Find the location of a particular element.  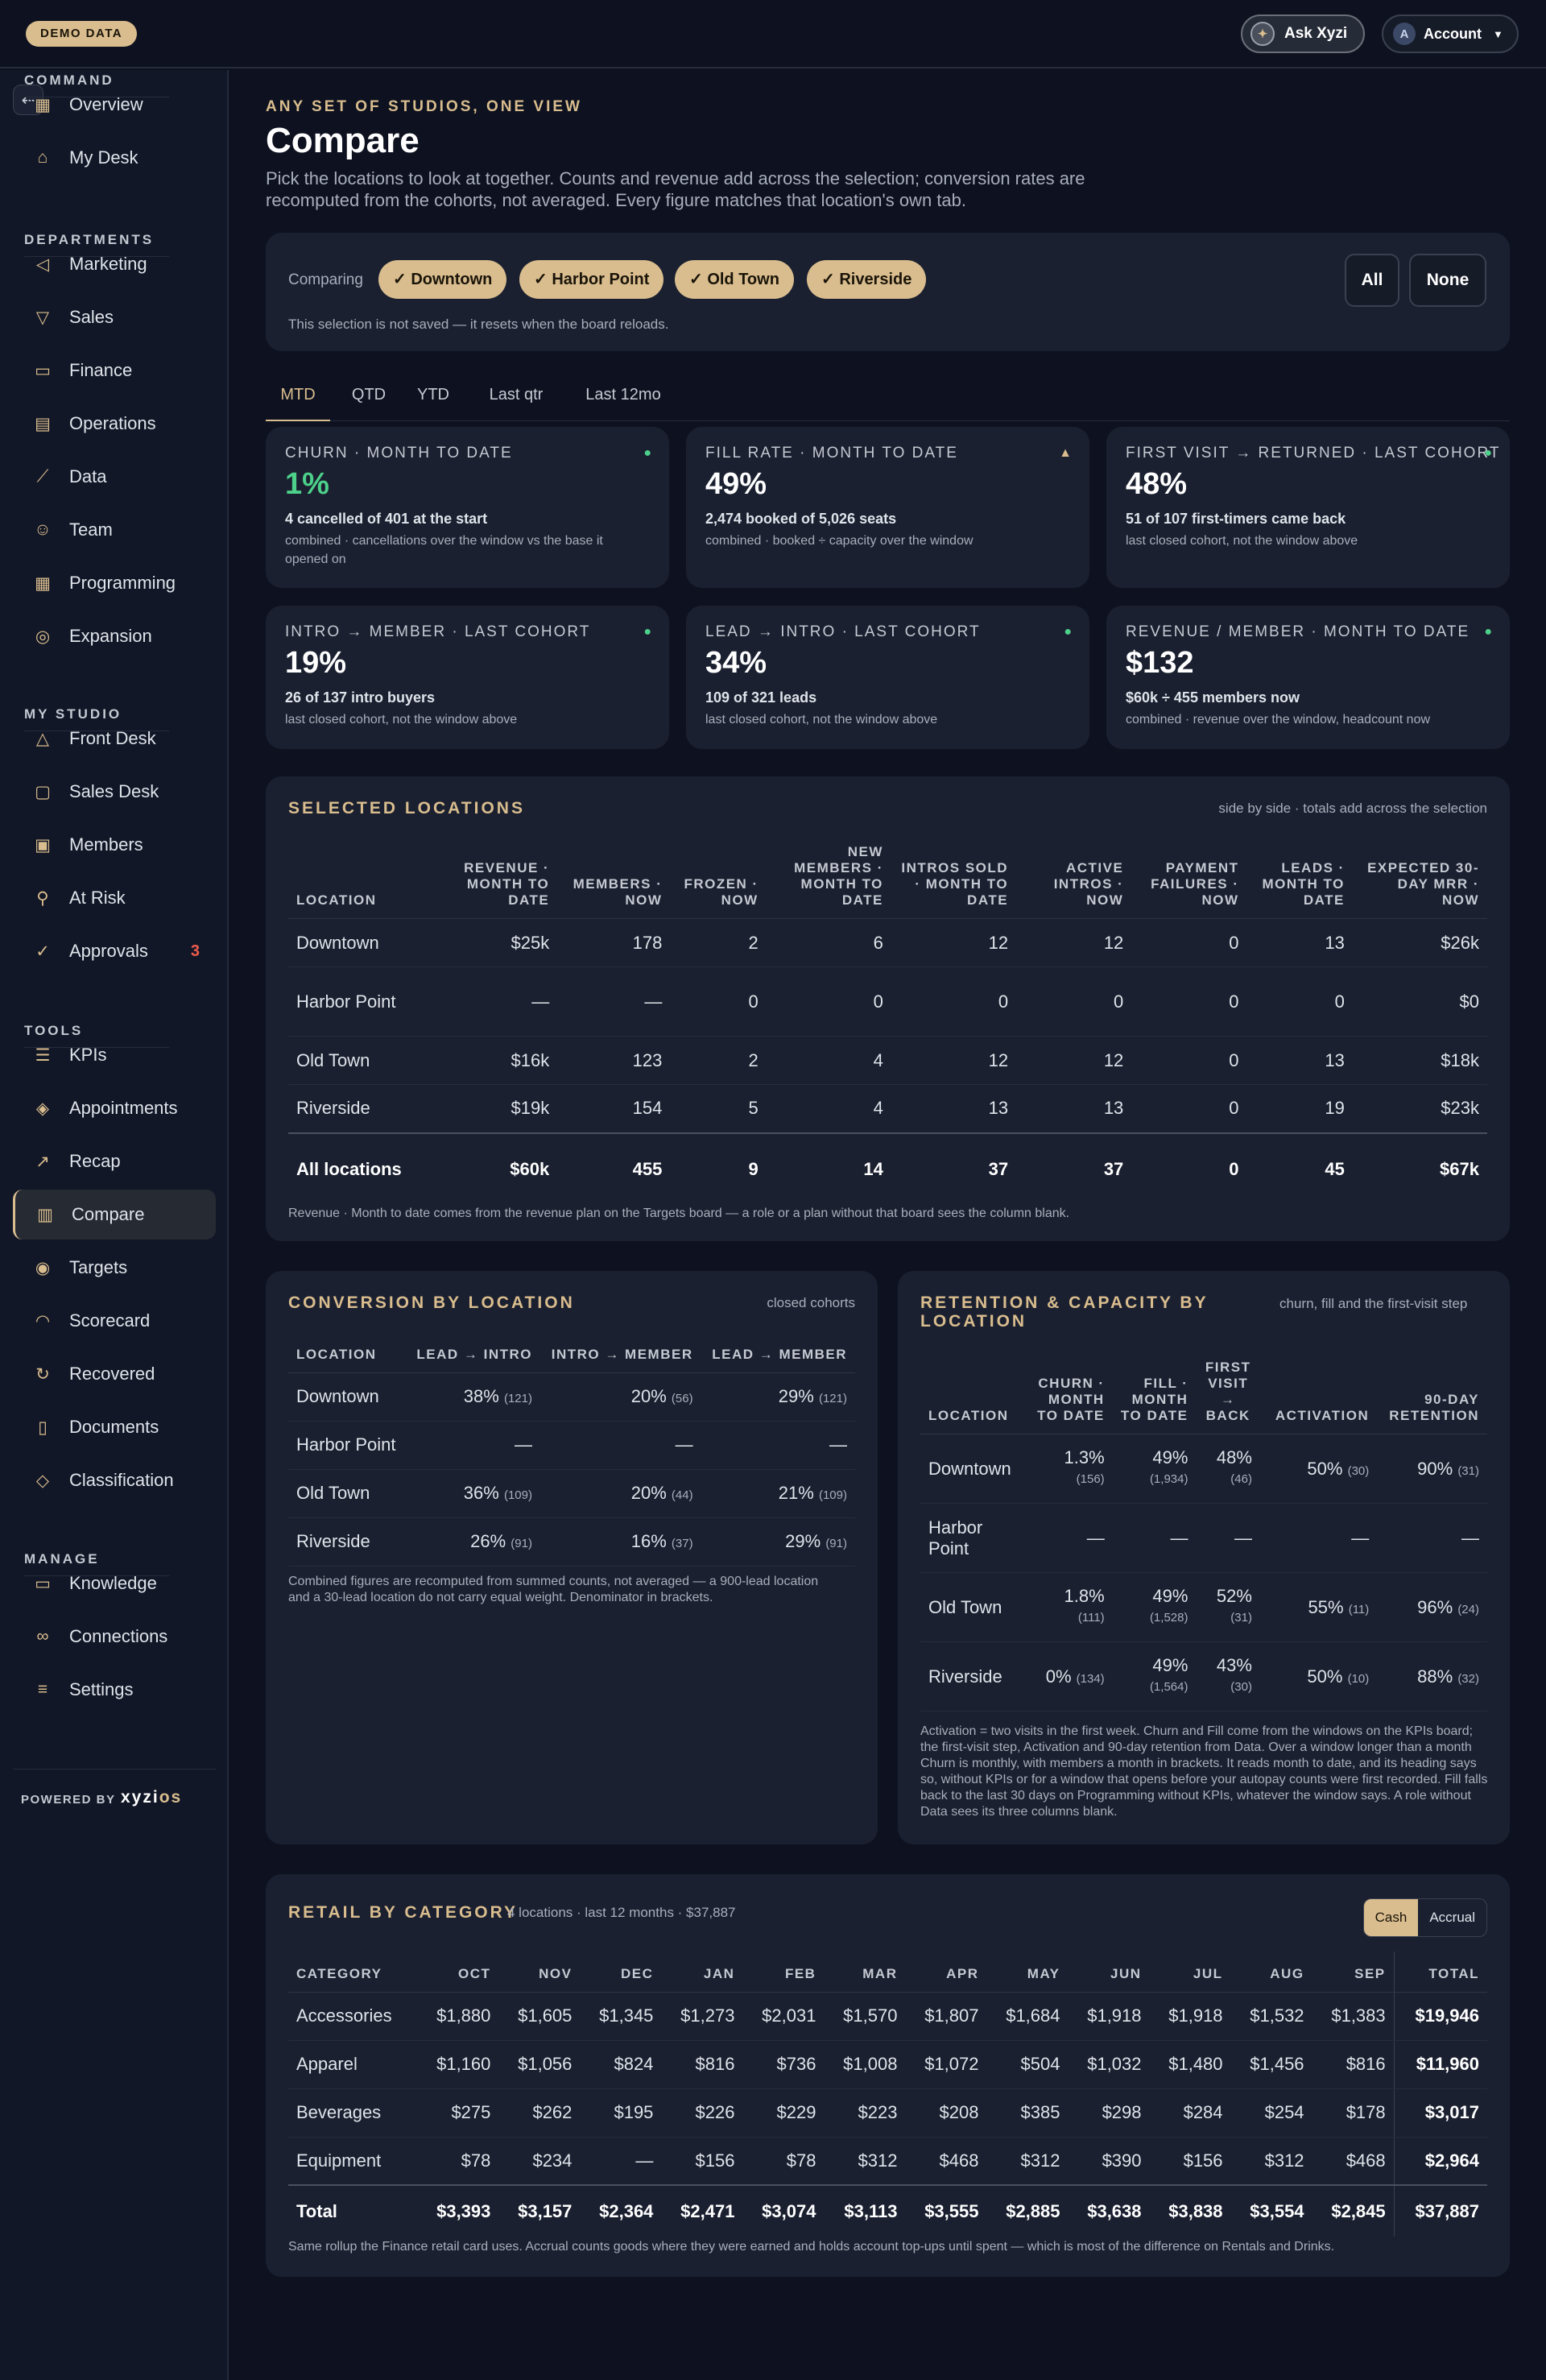

sidebar-item-compare: ▥ Compare is located at coordinates (114, 1215).